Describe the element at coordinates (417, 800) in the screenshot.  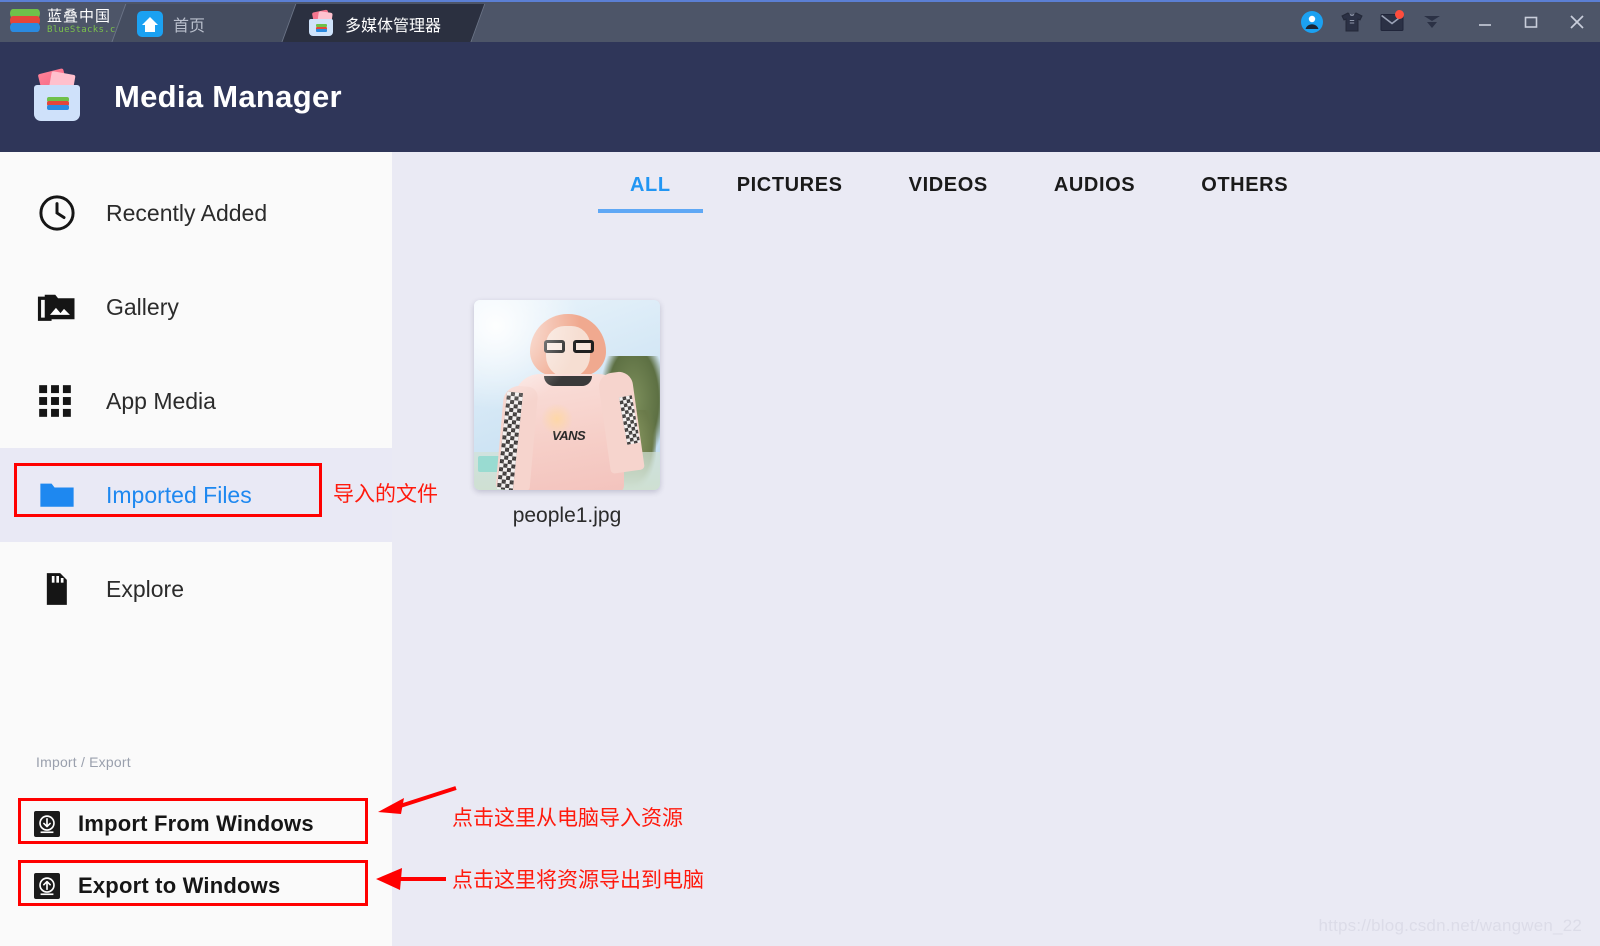
I see `import-callout-arrow-icon` at that location.